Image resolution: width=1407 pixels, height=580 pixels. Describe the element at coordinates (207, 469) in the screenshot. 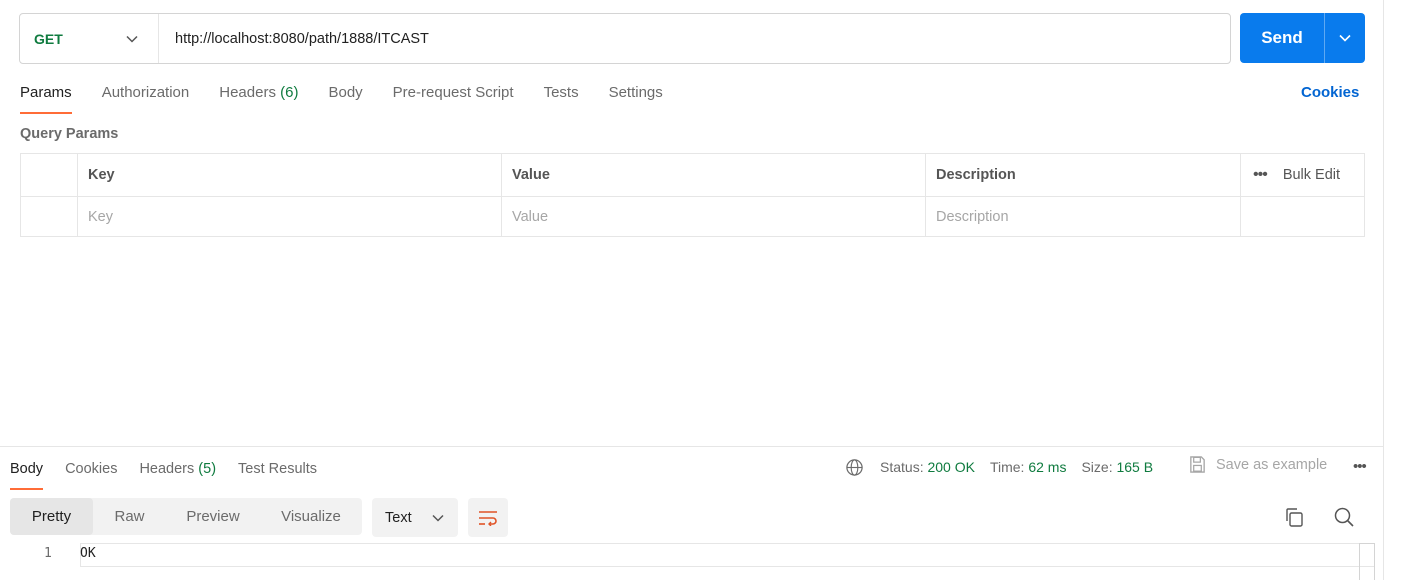

I see `response-headers-count: (5)` at that location.